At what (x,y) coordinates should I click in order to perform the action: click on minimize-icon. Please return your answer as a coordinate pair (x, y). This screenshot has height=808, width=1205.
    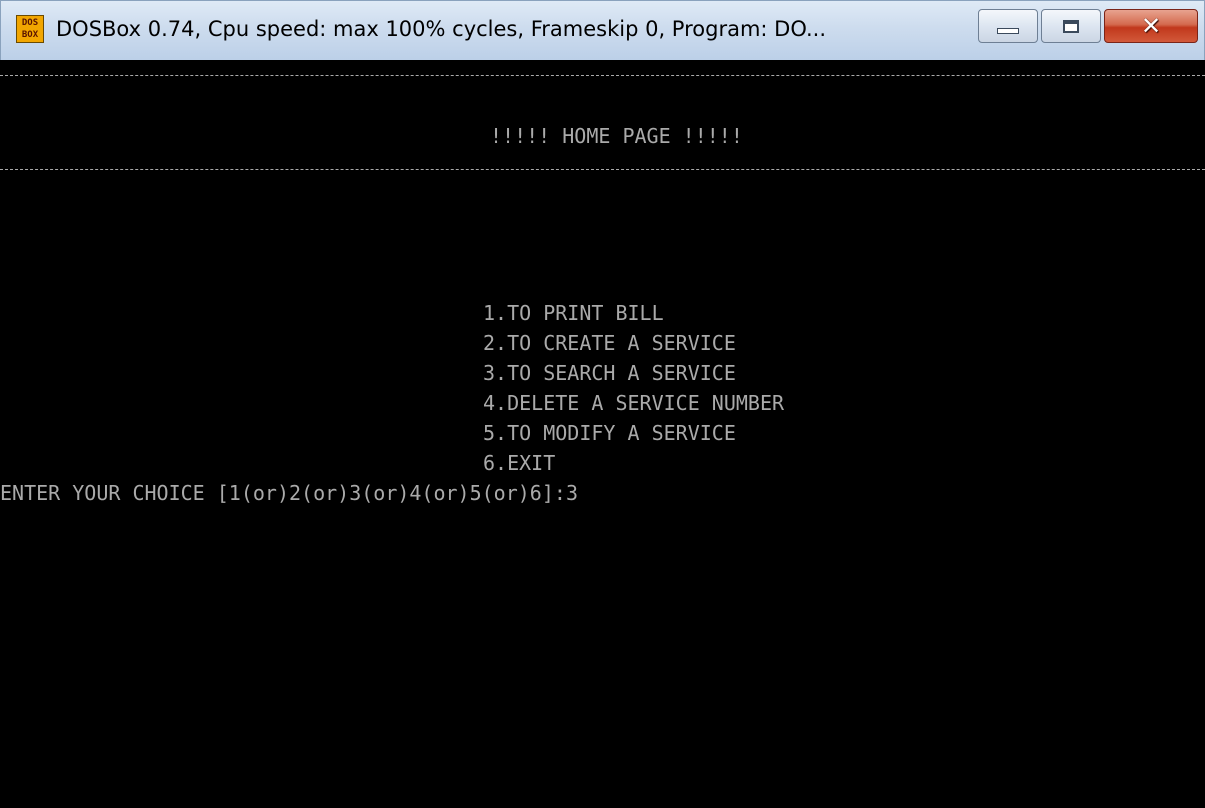
    Looking at the image, I should click on (1008, 31).